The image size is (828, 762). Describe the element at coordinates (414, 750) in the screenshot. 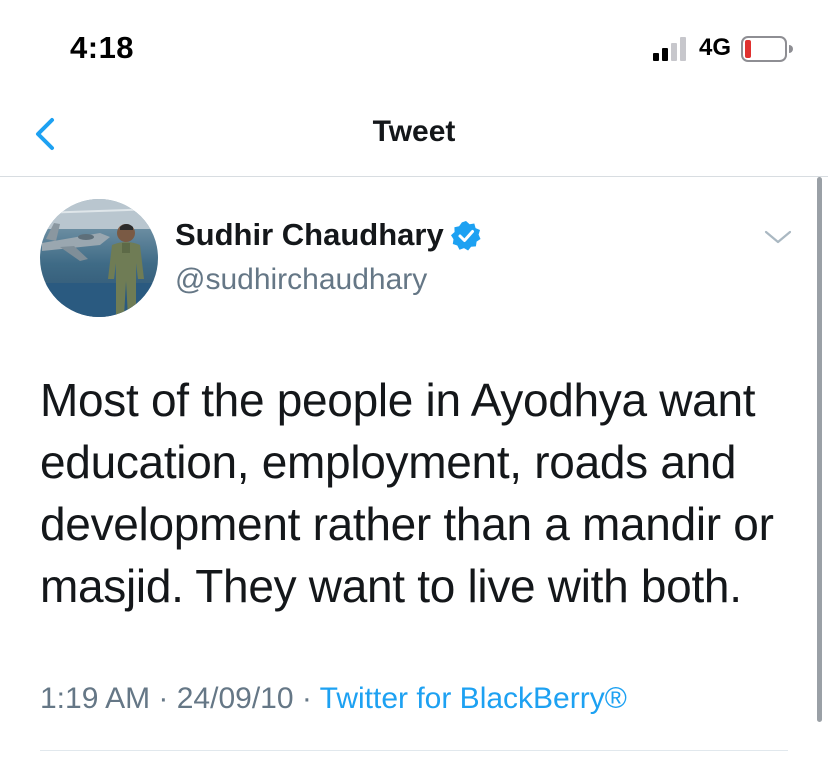

I see `divider` at that location.